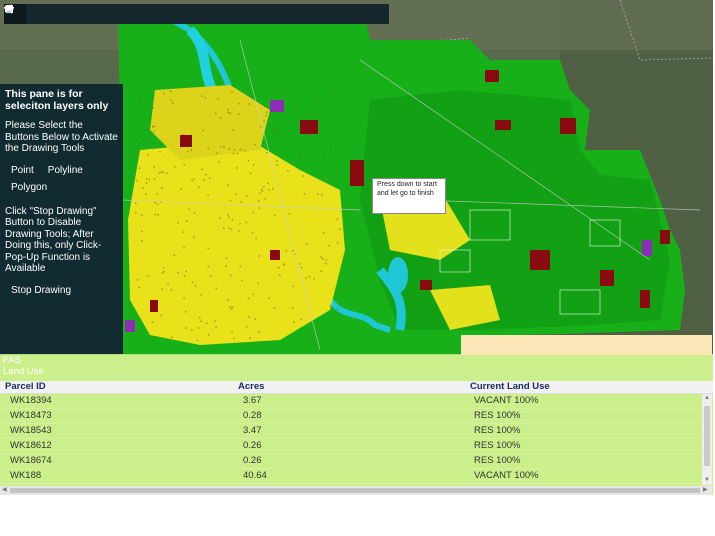 The image size is (715, 536). What do you see at coordinates (351, 416) in the screenshot?
I see `table-row: WK18473 0.28 RES 100%` at bounding box center [351, 416].